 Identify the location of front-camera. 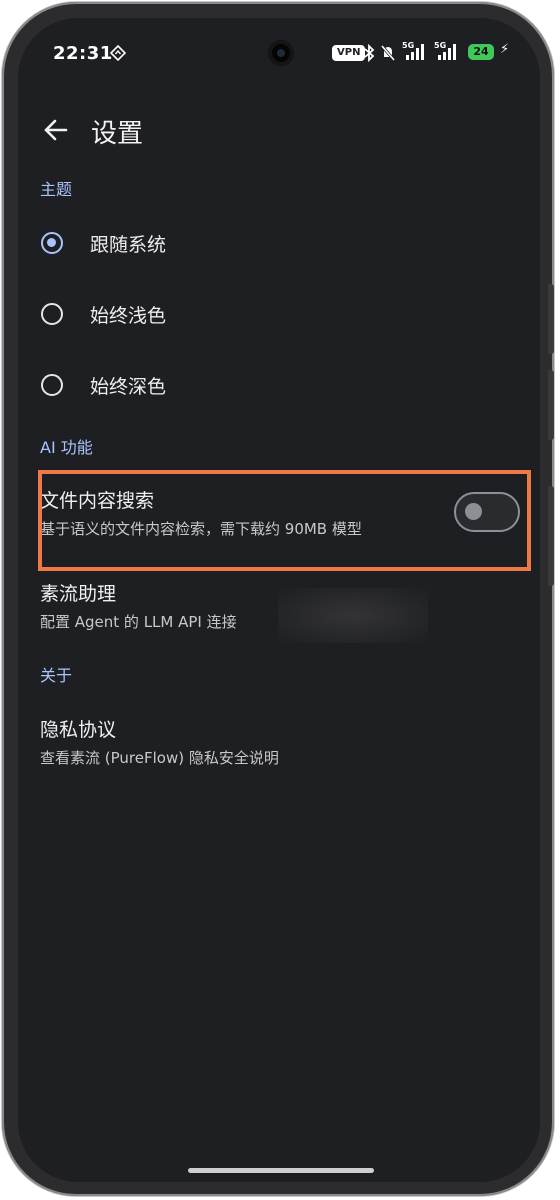
(281, 53).